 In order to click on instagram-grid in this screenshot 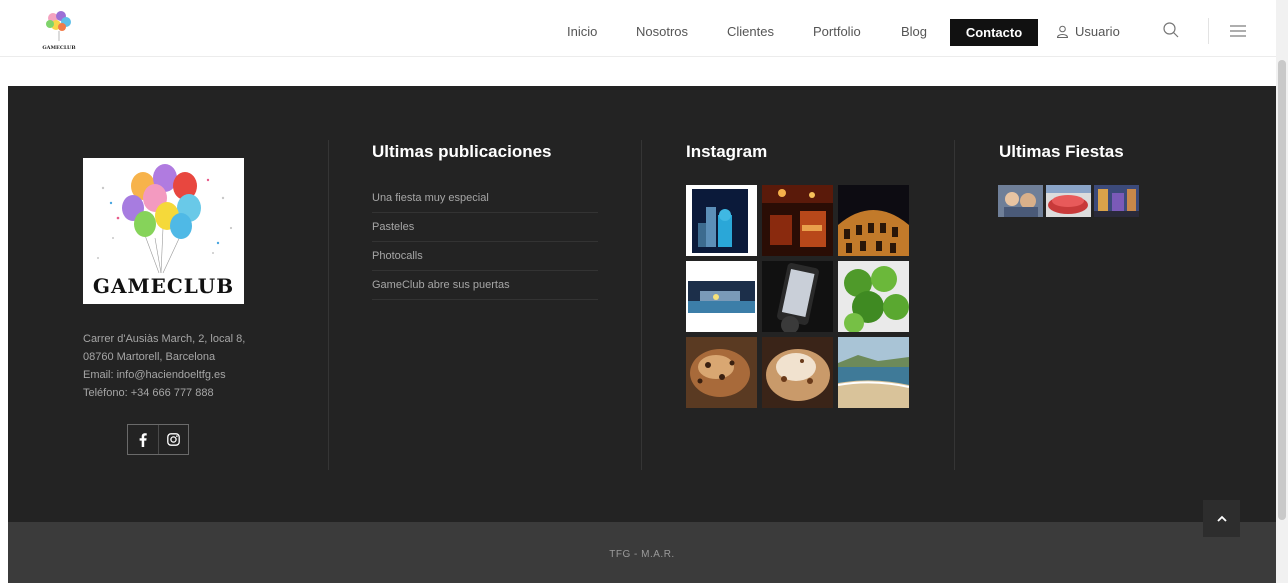, I will do `click(799, 296)`.